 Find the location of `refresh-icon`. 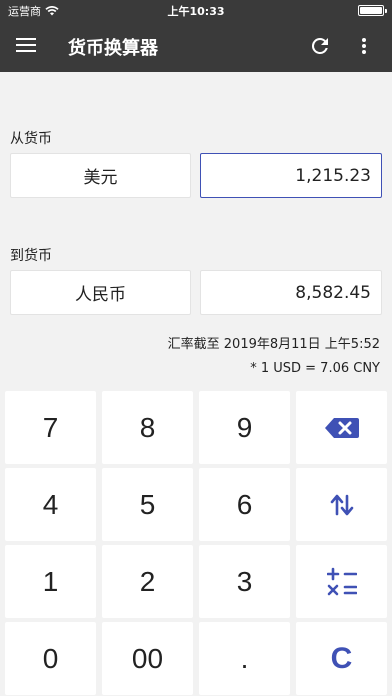

refresh-icon is located at coordinates (320, 46).